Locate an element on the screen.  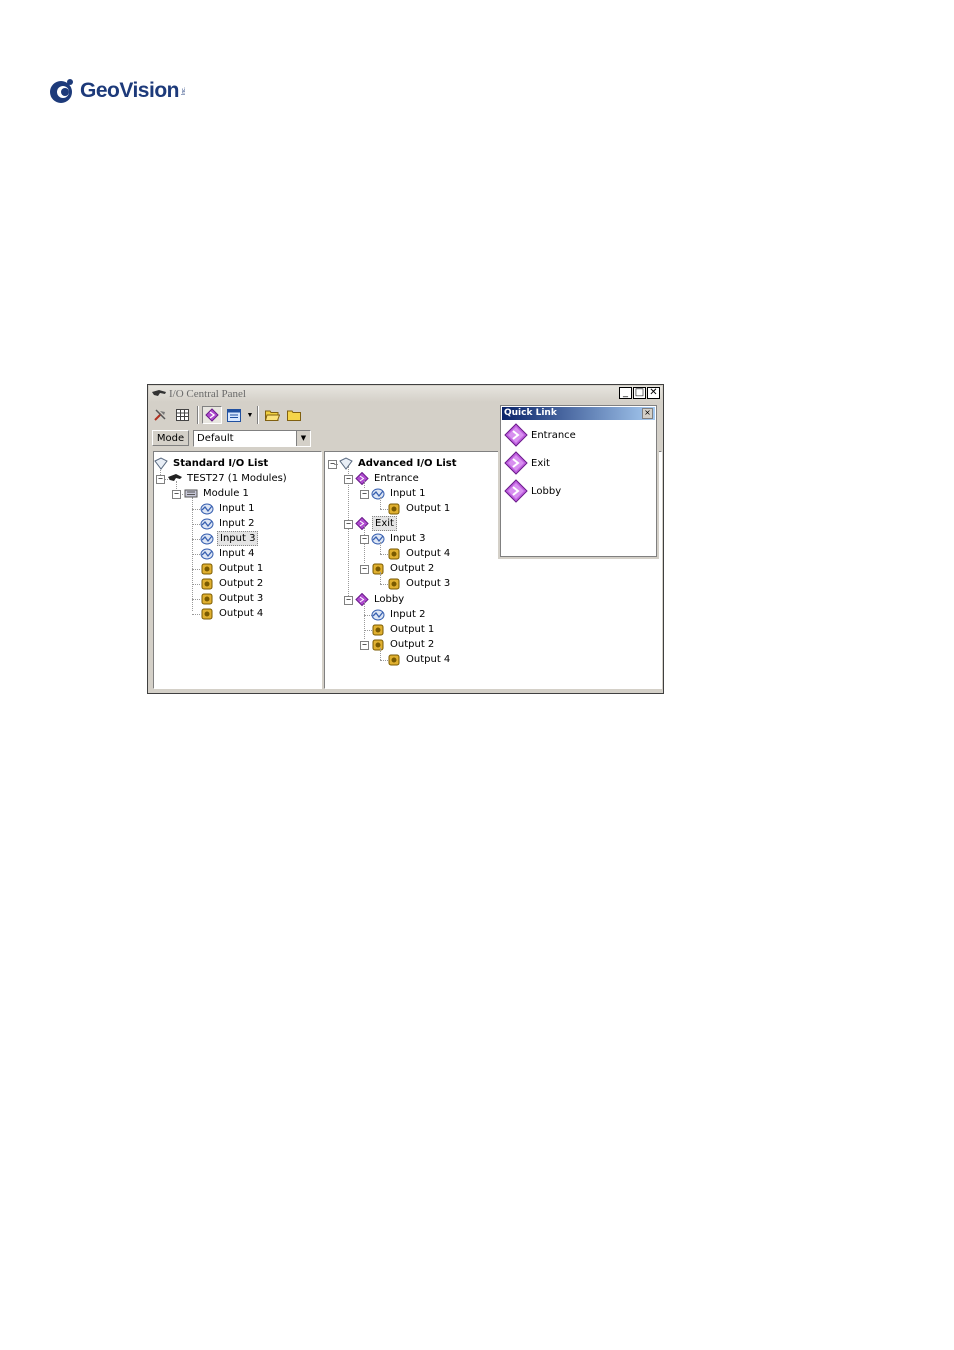
open-folder-button is located at coordinates (272, 415).